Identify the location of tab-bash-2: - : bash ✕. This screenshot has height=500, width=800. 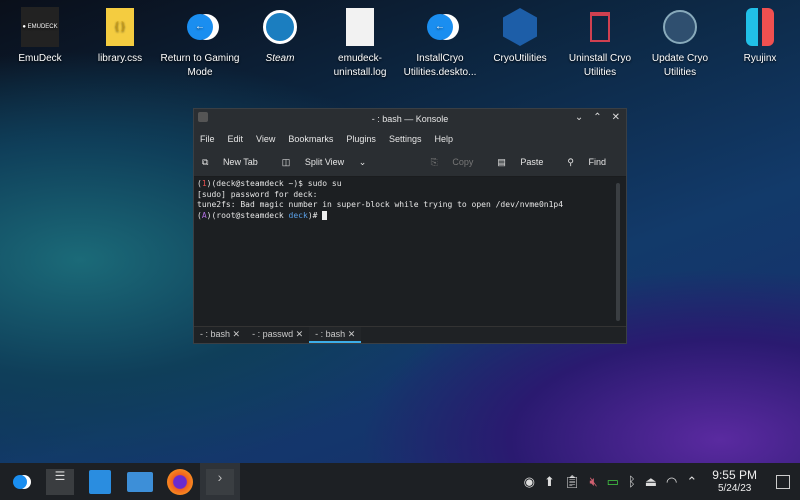
(335, 335).